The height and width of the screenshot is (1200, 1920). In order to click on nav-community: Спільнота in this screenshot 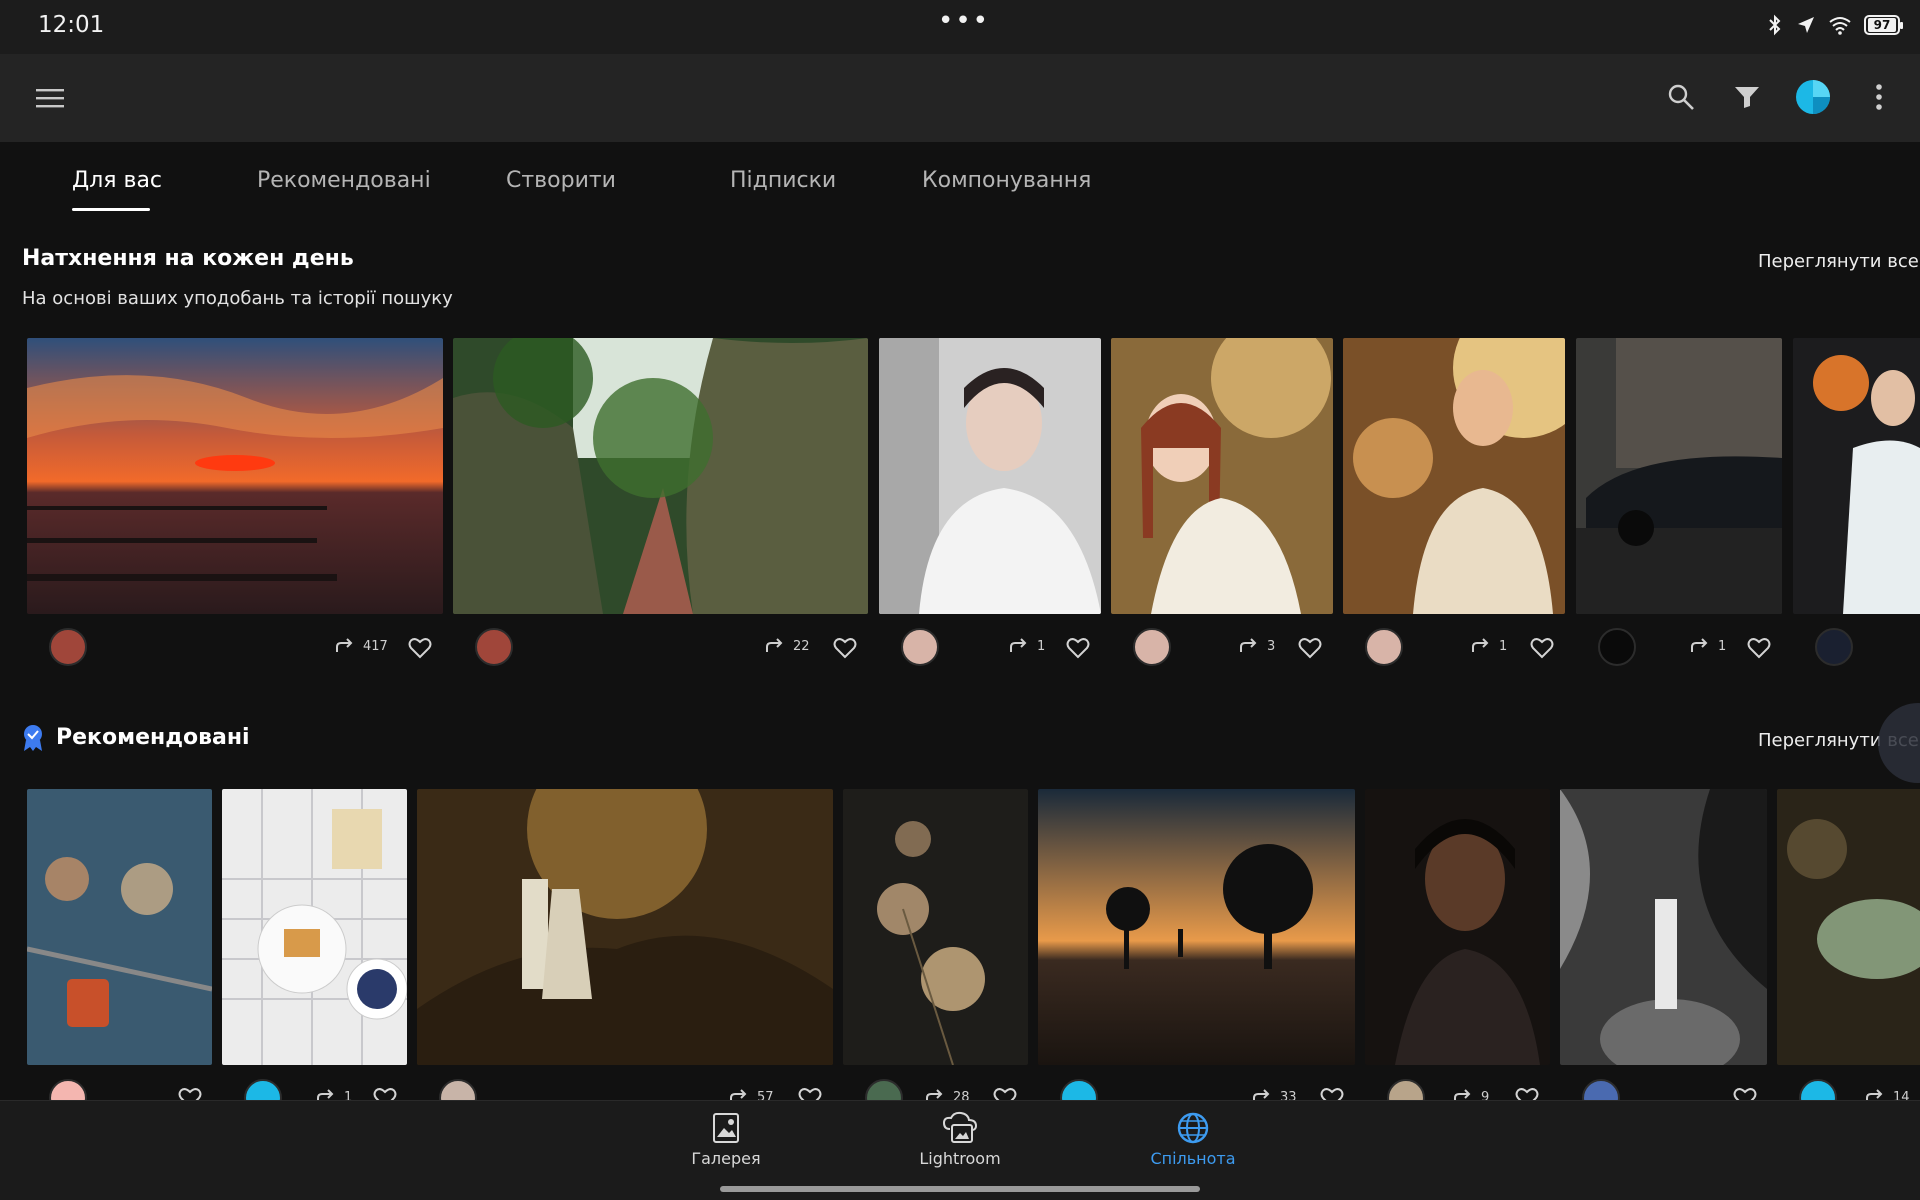, I will do `click(1193, 1139)`.